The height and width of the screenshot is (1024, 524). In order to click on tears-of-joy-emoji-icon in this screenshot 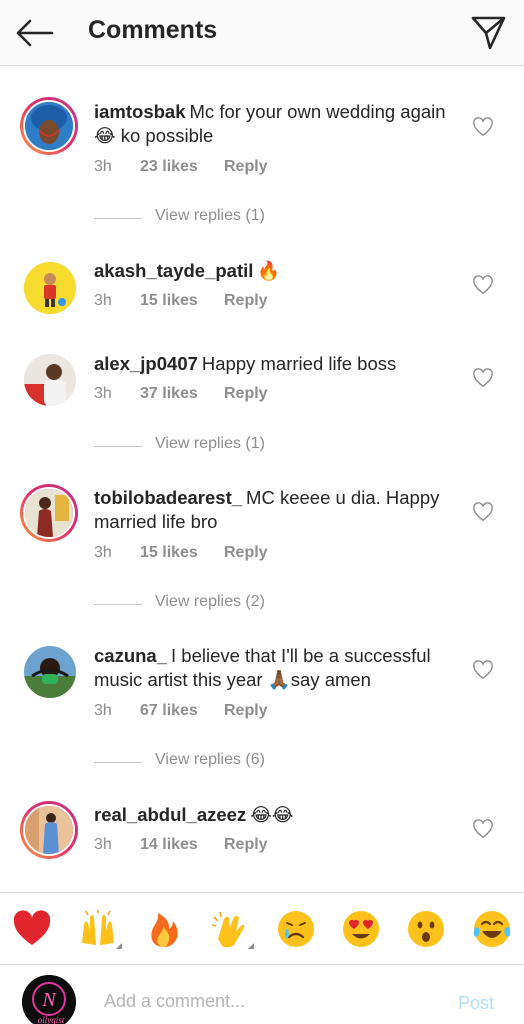, I will do `click(492, 929)`.